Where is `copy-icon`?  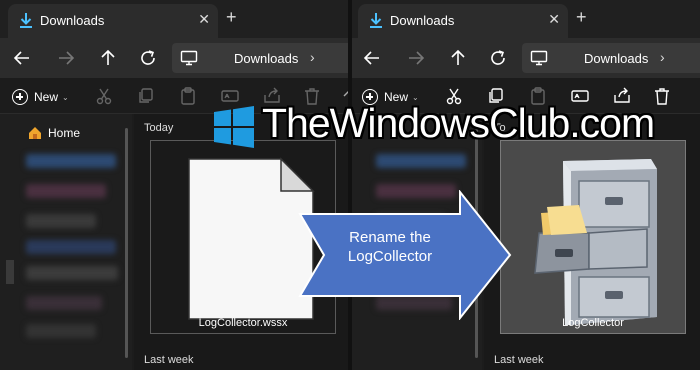
copy-icon is located at coordinates (146, 96).